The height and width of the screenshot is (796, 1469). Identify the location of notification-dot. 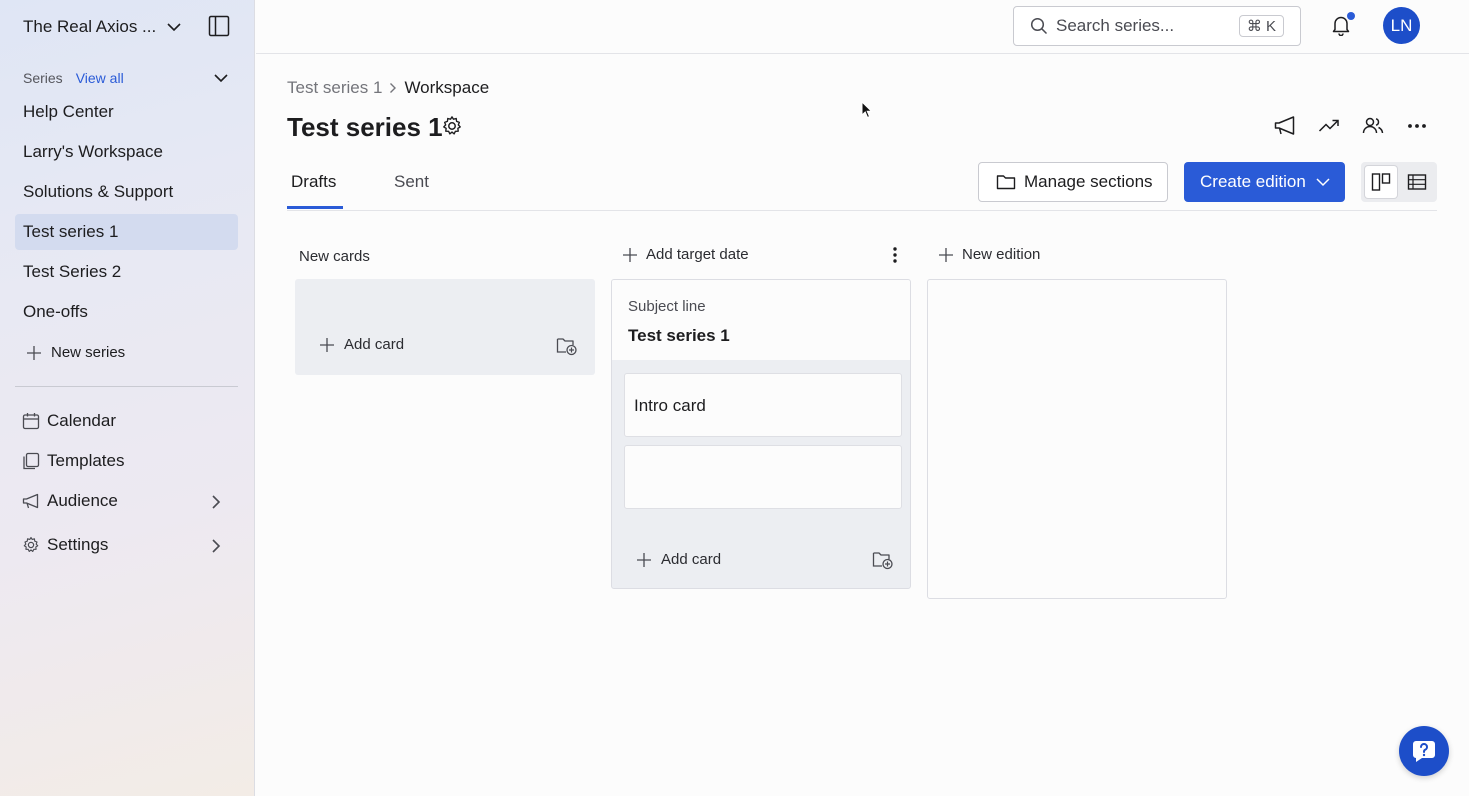
(1351, 16).